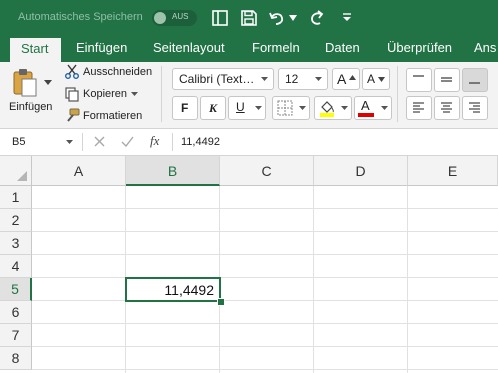 This screenshot has height=373, width=498. What do you see at coordinates (419, 47) in the screenshot?
I see `tab-ueberpruefen: Überprüfen` at bounding box center [419, 47].